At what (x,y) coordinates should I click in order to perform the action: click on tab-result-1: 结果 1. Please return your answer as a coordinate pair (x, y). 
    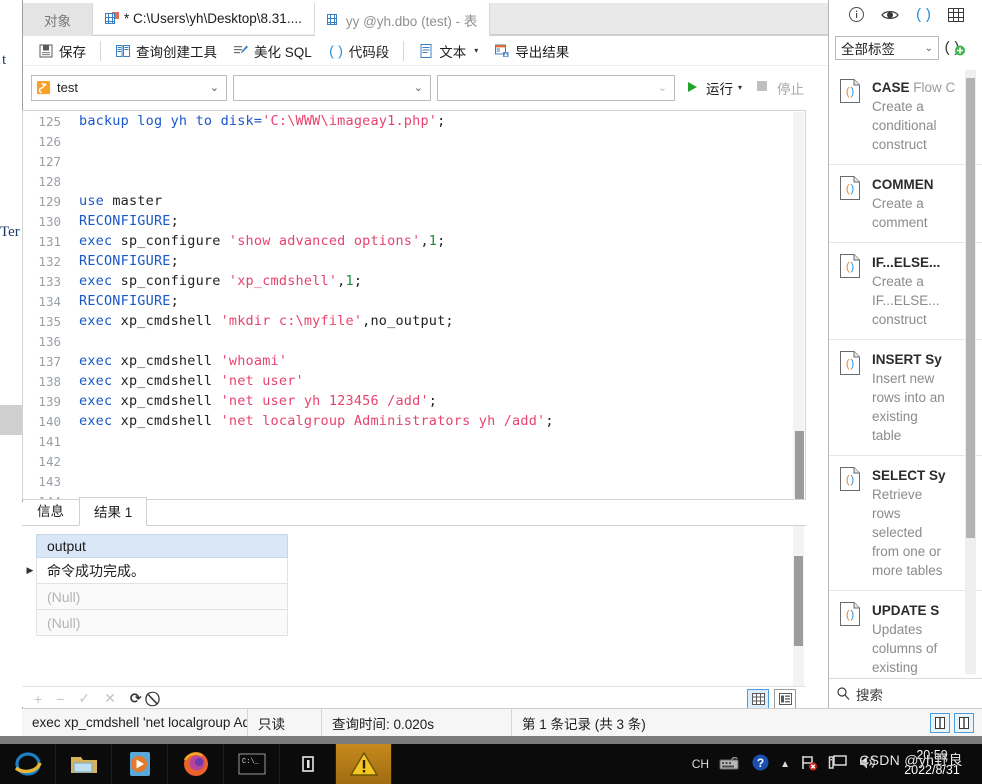
    Looking at the image, I should click on (113, 511).